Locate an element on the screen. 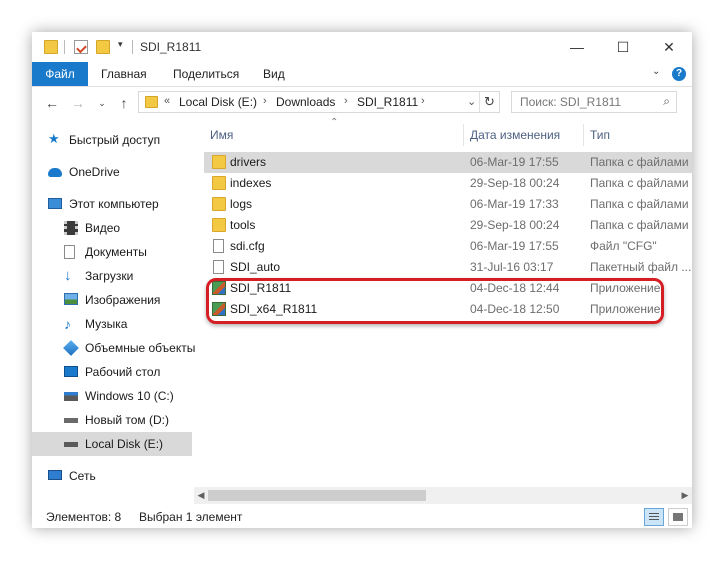 This screenshot has width=724, height=561. forward-button: → is located at coordinates (78, 103).